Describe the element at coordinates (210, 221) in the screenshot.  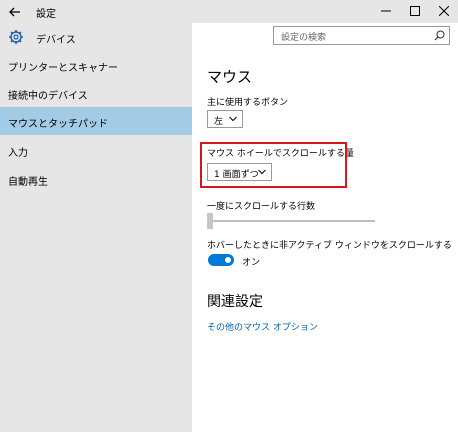
I see `slider-thumb` at that location.